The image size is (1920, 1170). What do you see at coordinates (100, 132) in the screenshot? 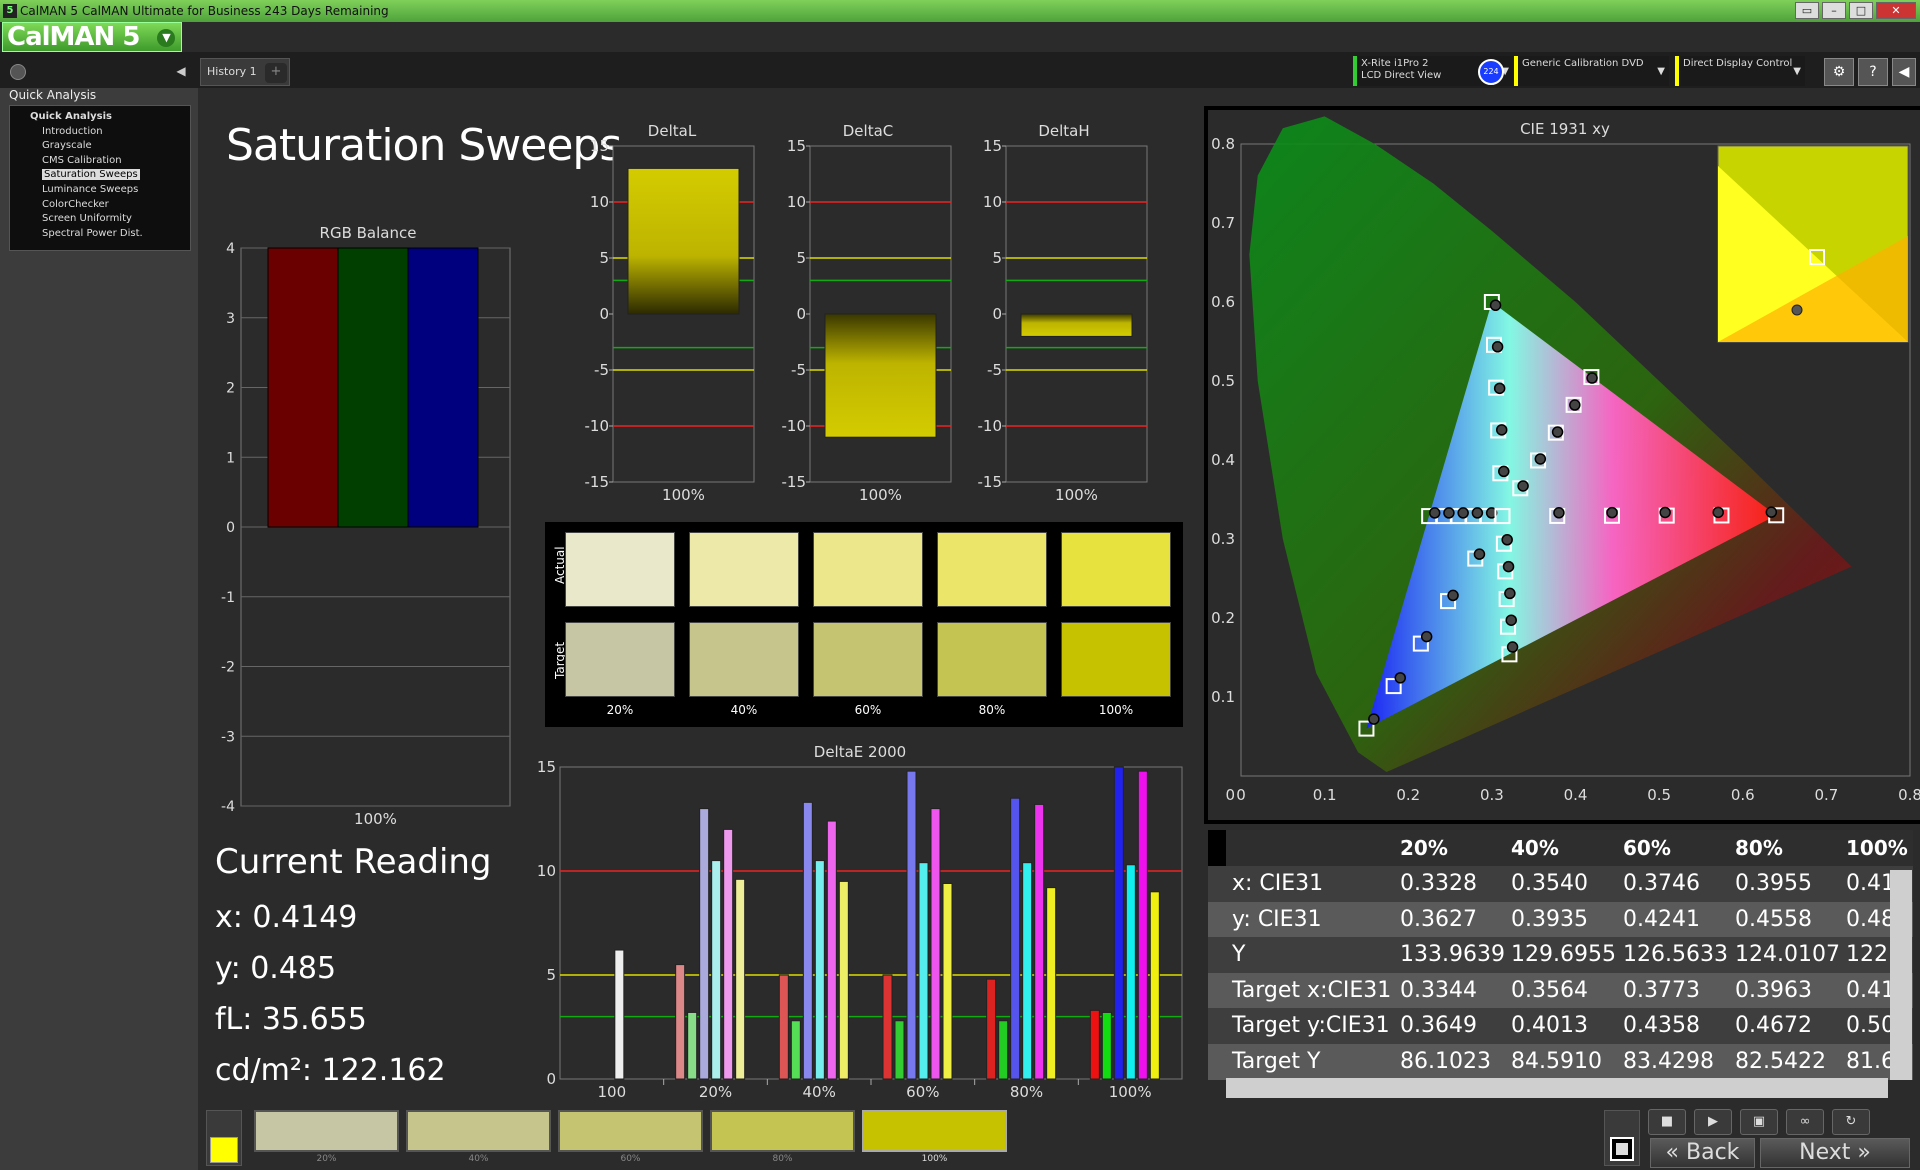
I see `sidebar-item-introduction: Introduction` at bounding box center [100, 132].